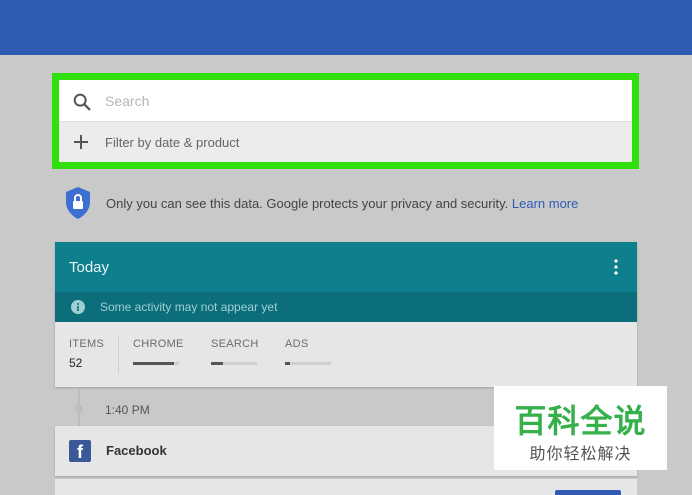  What do you see at coordinates (346, 487) in the screenshot?
I see `next-activity-card` at bounding box center [346, 487].